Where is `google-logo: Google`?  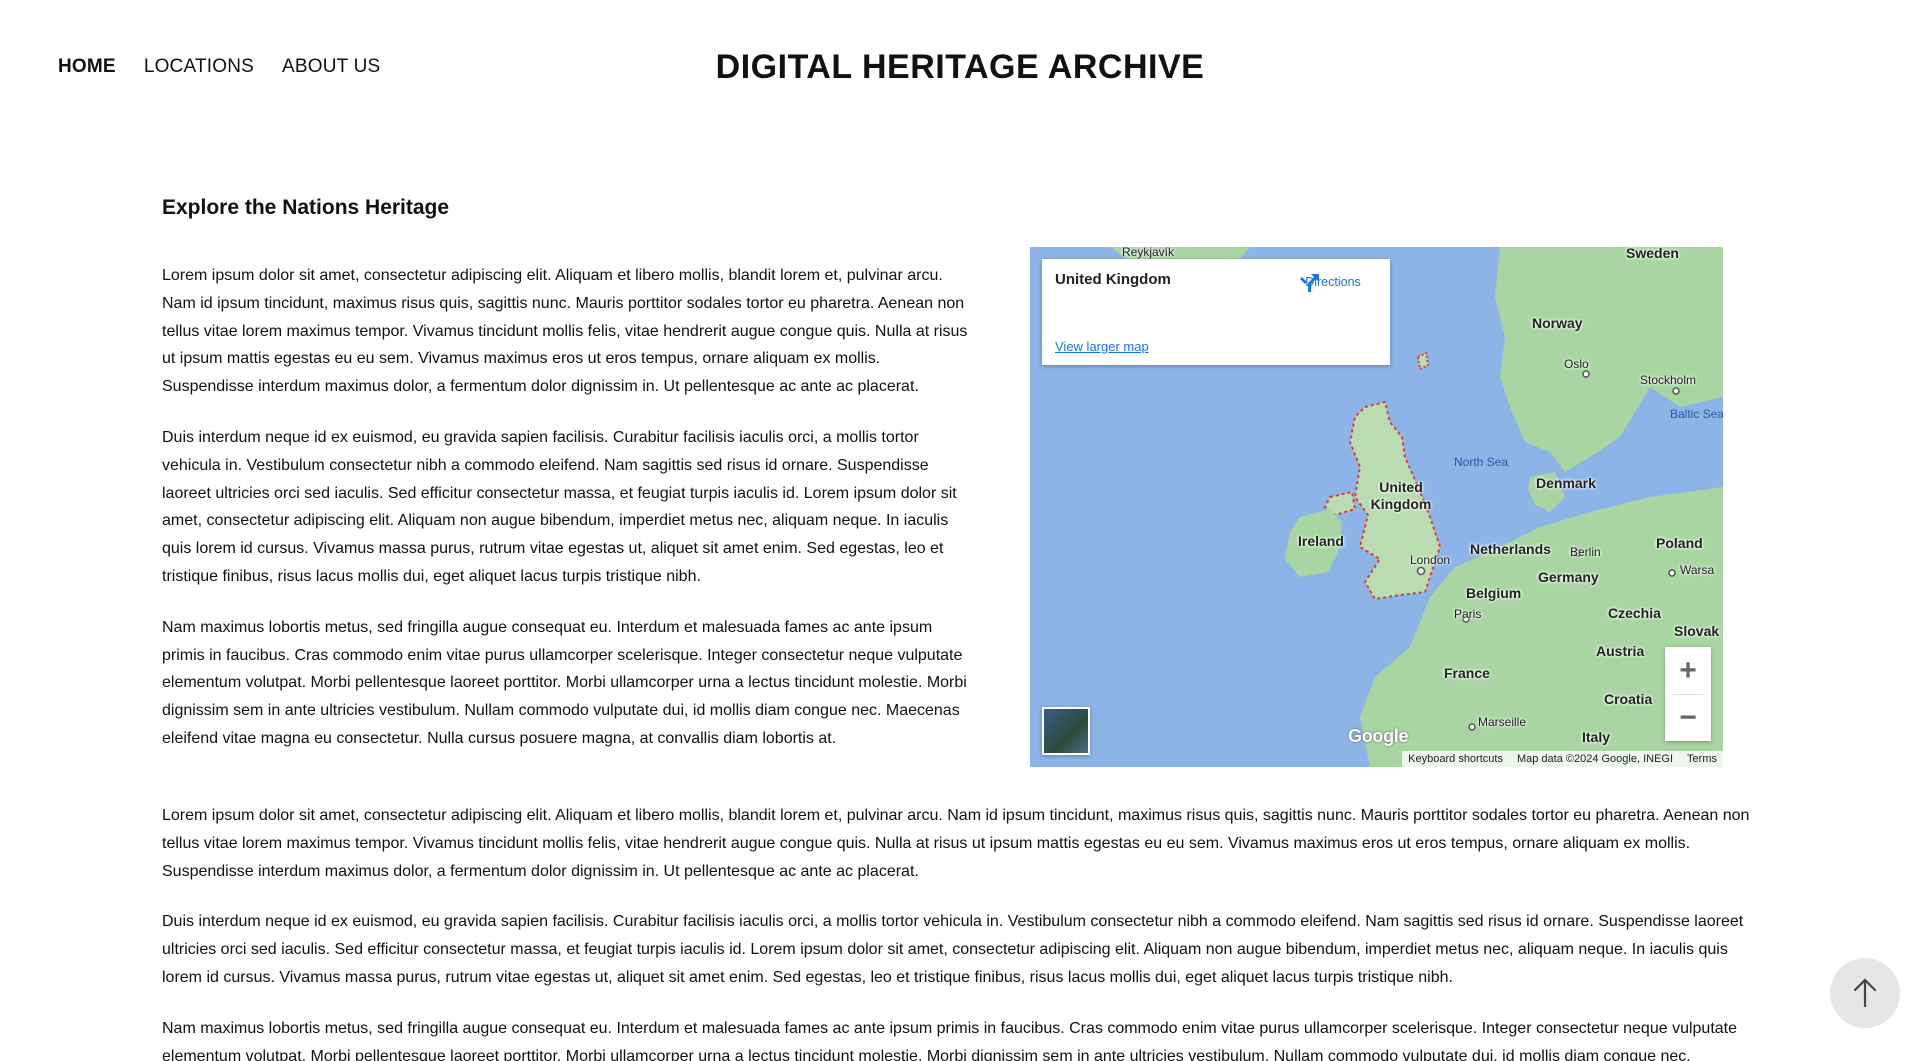
google-logo: Google is located at coordinates (1378, 736).